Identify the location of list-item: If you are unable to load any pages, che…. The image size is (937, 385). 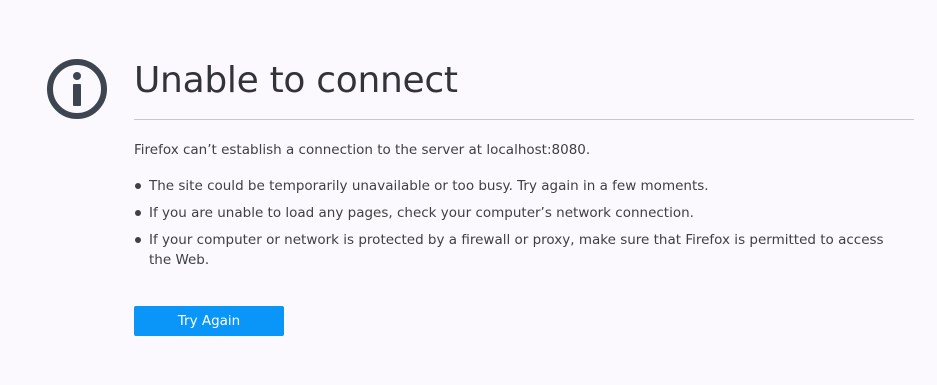
(519, 213).